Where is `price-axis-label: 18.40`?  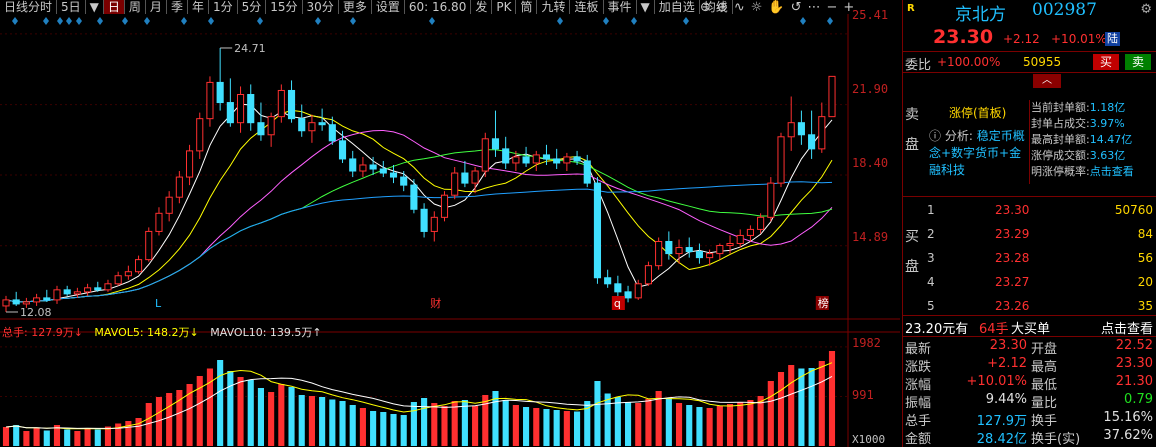 price-axis-label: 18.40 is located at coordinates (870, 163).